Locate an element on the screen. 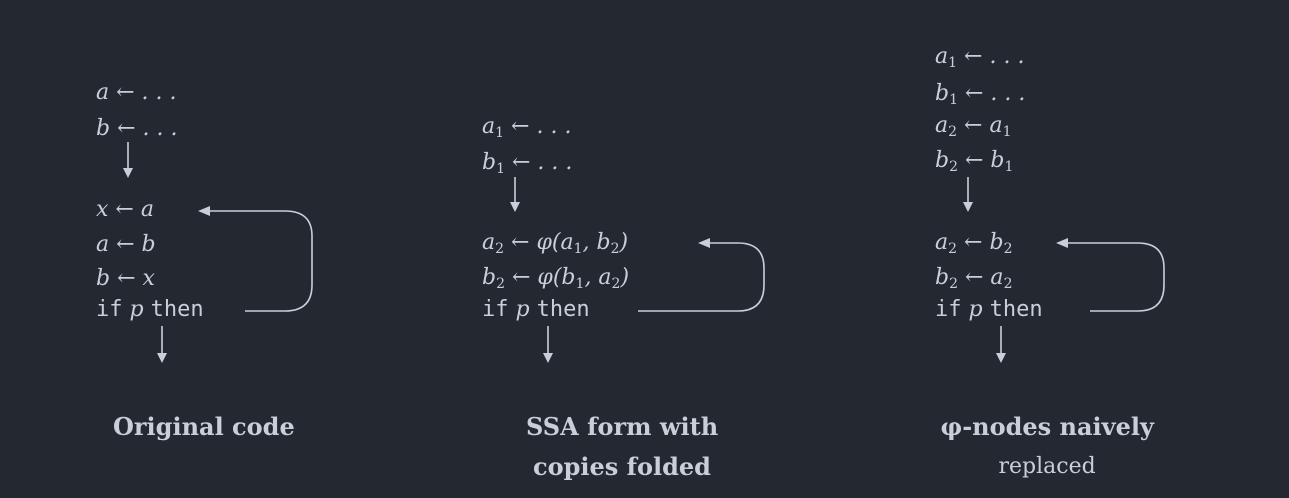 The height and width of the screenshot is (498, 1289). code-text: b ← . . . is located at coordinates (137, 128).